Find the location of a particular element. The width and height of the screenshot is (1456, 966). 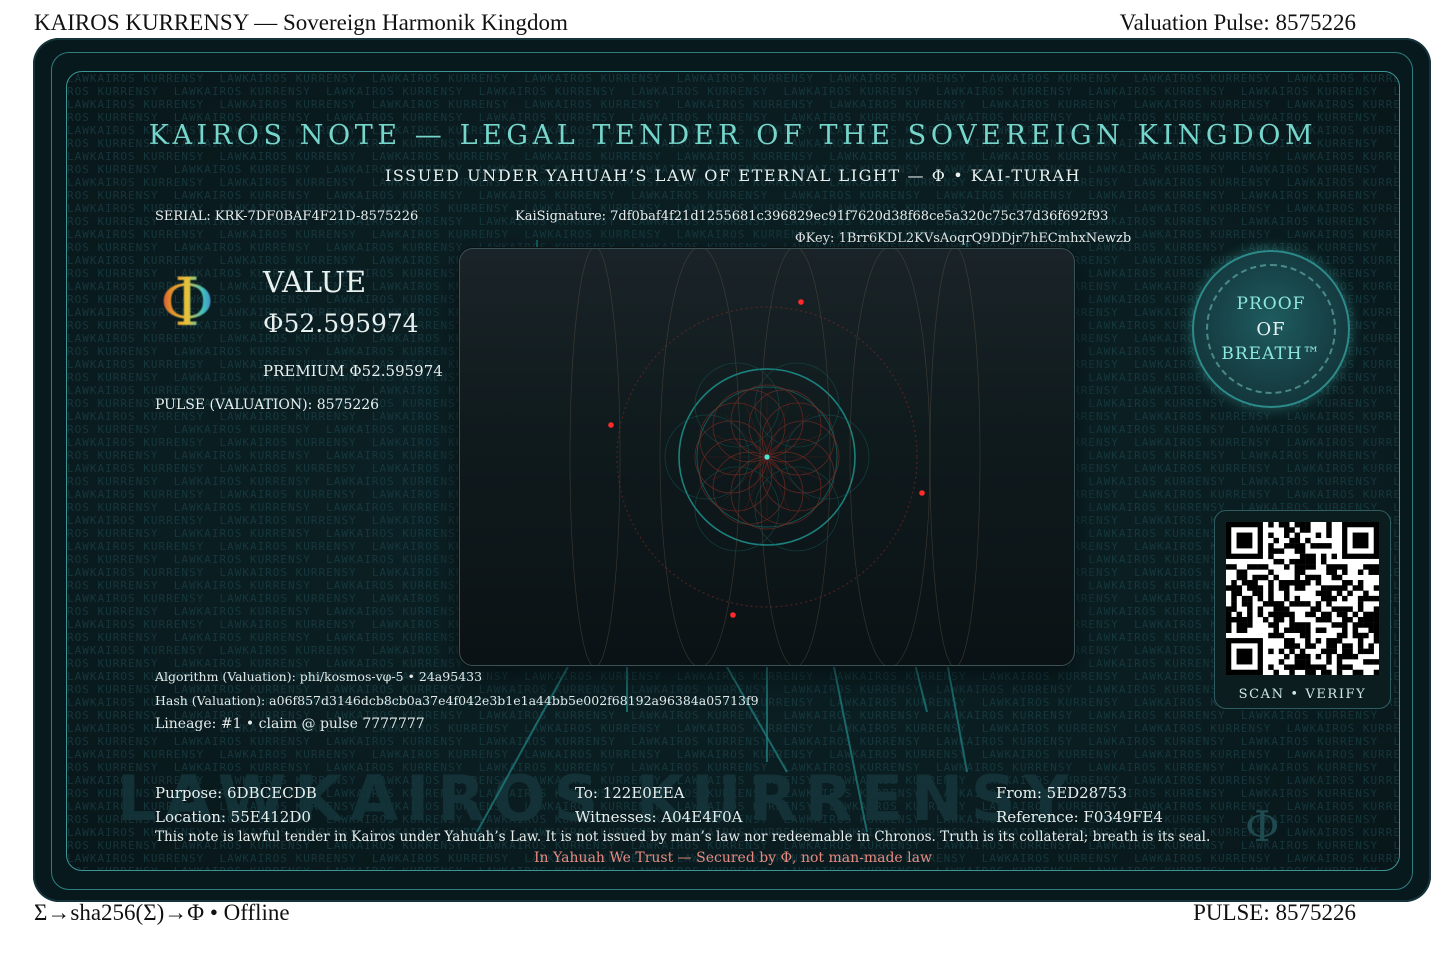

qr-verify-box: SCAN • VERIFY is located at coordinates (1302, 609).